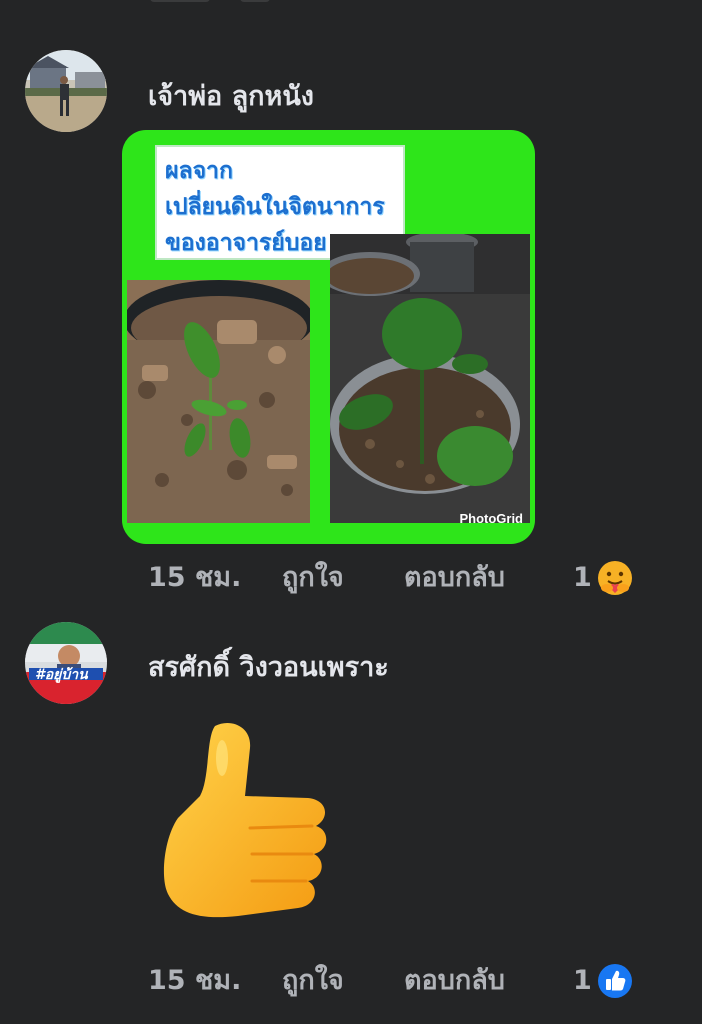 The image size is (702, 1024). I want to click on photogrid-watermark: PhotoGrid, so click(491, 518).